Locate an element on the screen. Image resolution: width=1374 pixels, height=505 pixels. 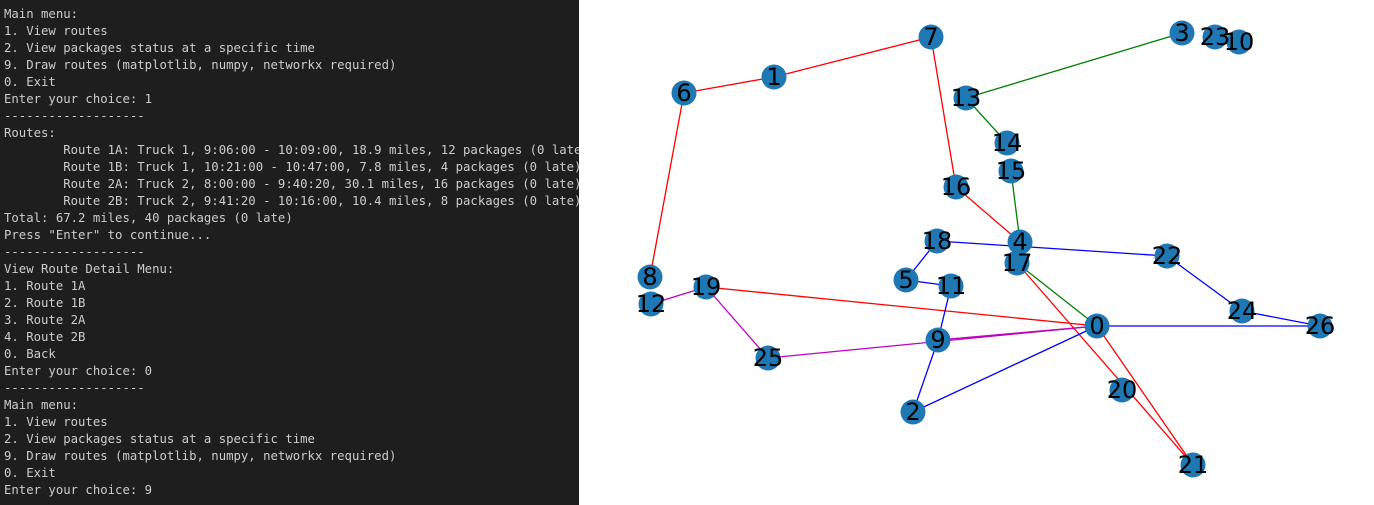
graph-node-label: 15 is located at coordinates (1011, 171).